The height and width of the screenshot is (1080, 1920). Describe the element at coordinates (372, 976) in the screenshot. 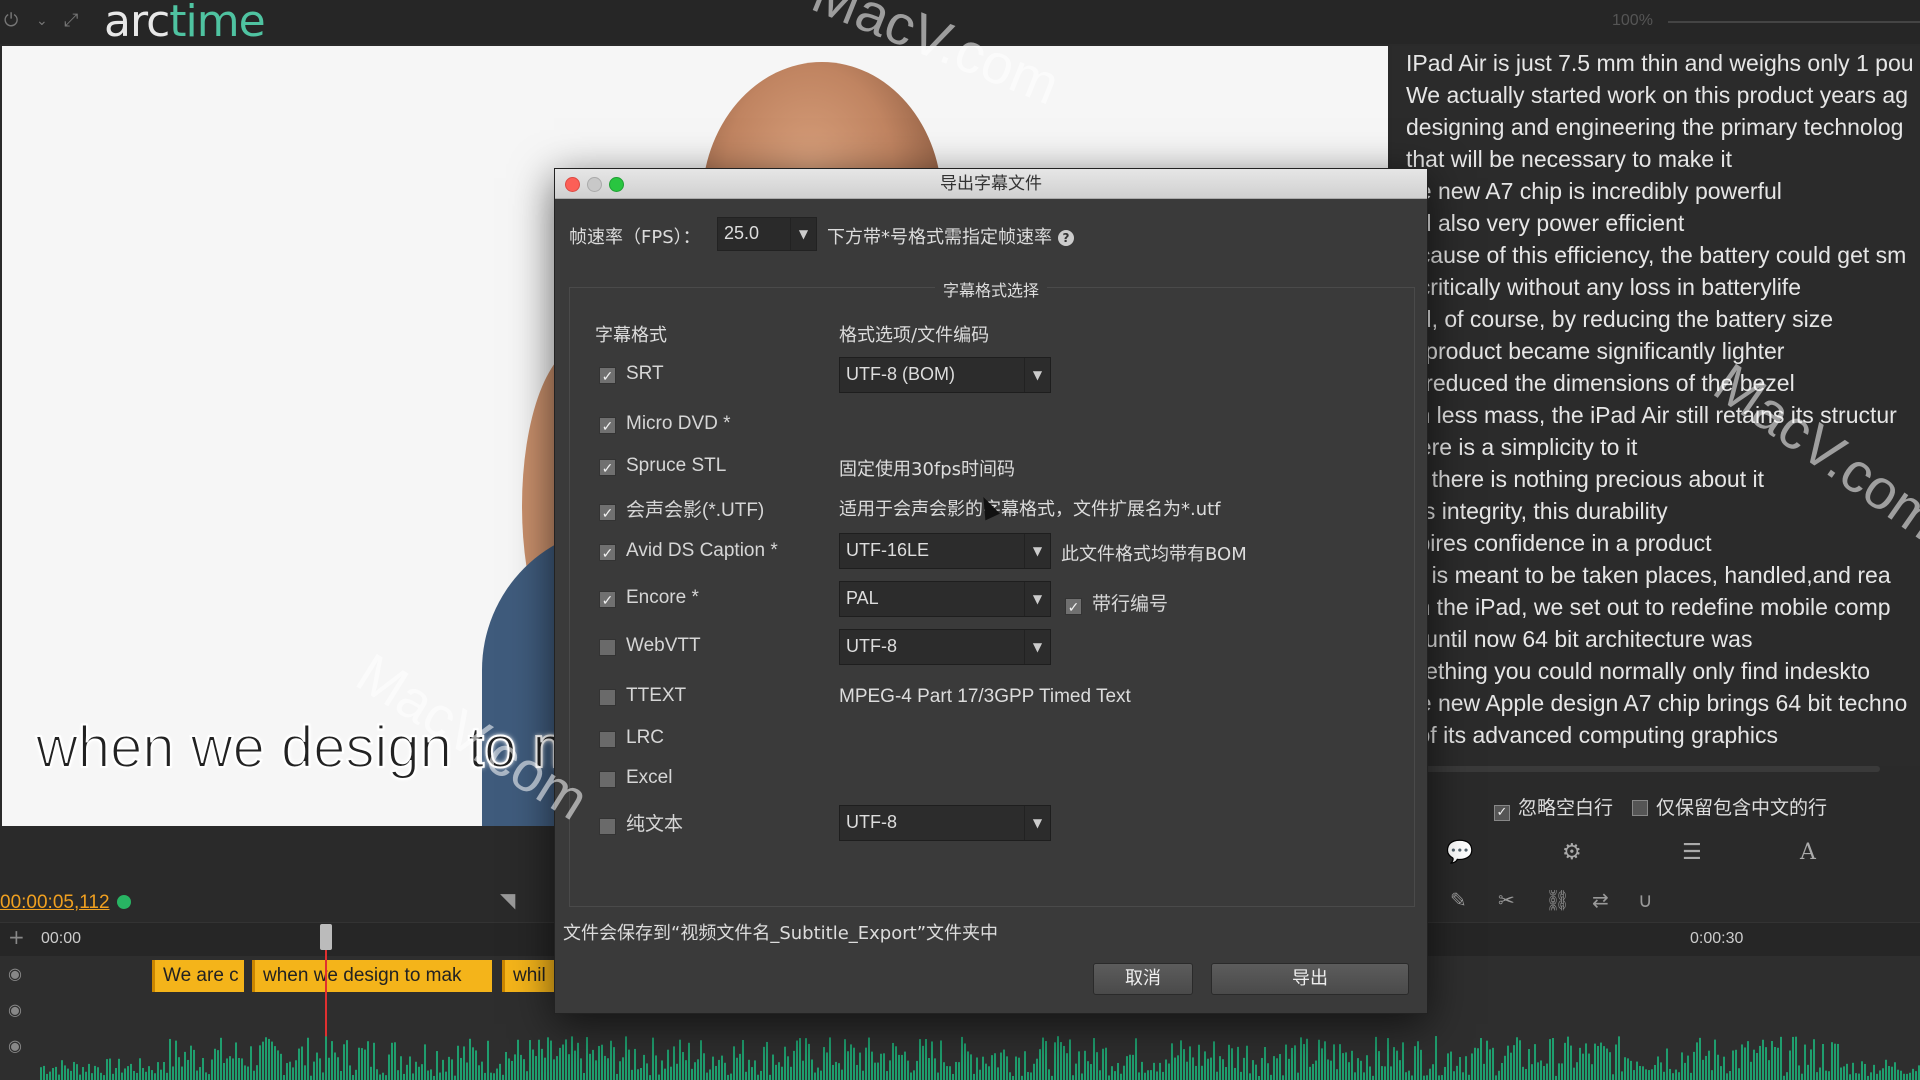

I see `subtitle-clip: when we design to mak` at that location.